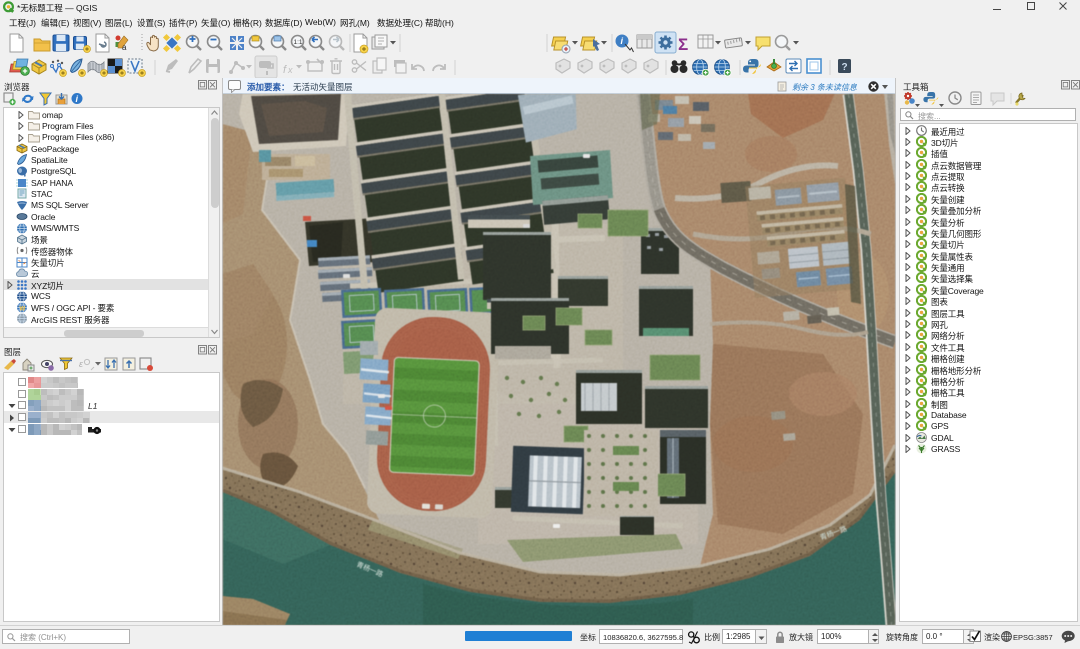 The image size is (1080, 649). Describe the element at coordinates (290, 70) in the screenshot. I see `svg-text: x` at that location.